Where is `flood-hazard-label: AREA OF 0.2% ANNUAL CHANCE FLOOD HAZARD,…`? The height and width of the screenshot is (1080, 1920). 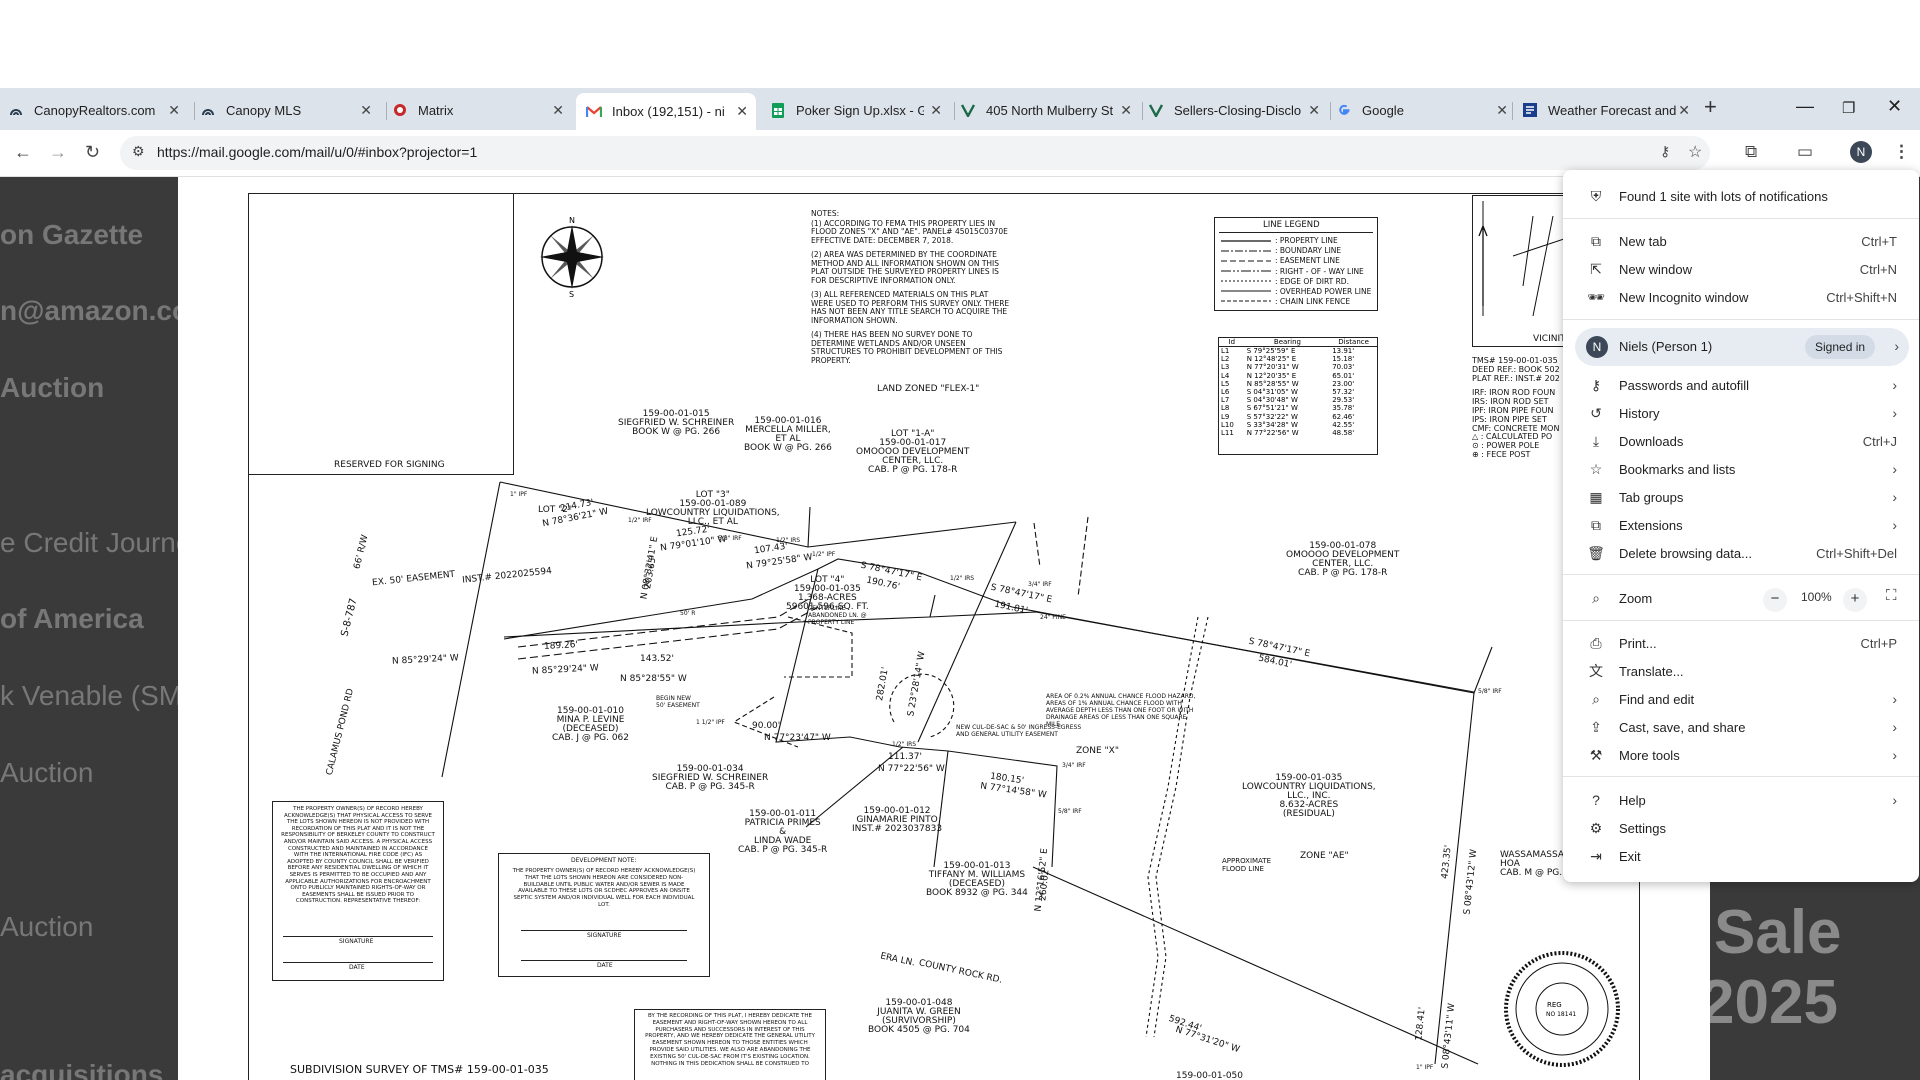 flood-hazard-label: AREA OF 0.2% ANNUAL CHANCE FLOOD HAZARD,… is located at coordinates (1121, 710).